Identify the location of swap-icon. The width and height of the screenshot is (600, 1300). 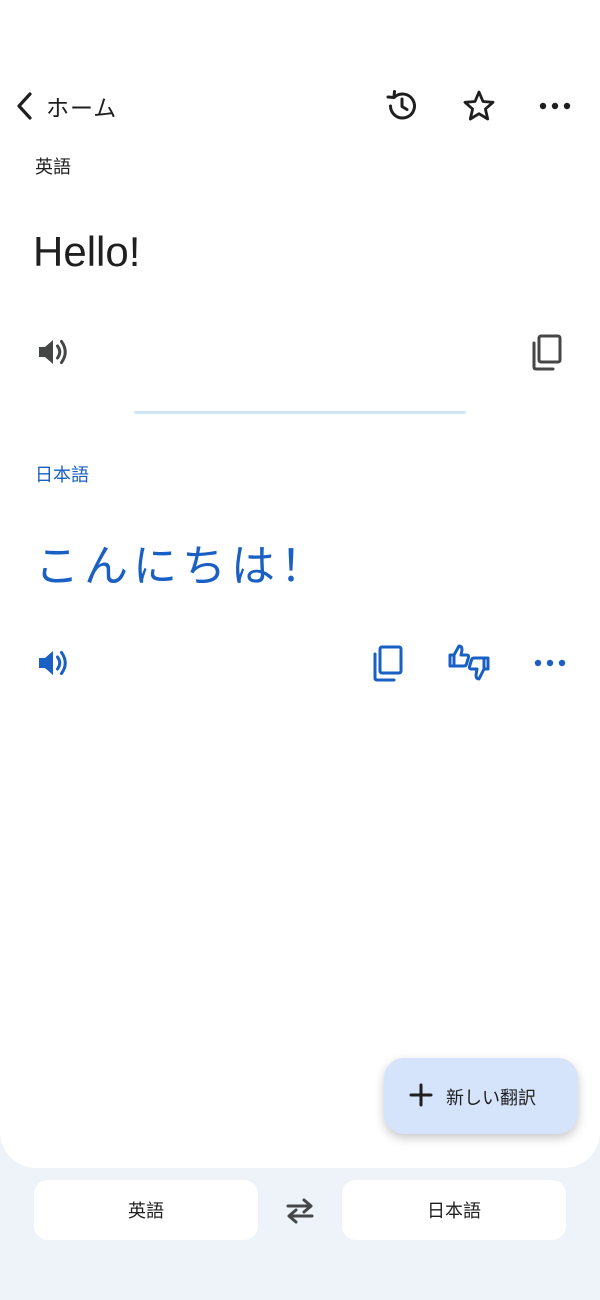
(300, 1213).